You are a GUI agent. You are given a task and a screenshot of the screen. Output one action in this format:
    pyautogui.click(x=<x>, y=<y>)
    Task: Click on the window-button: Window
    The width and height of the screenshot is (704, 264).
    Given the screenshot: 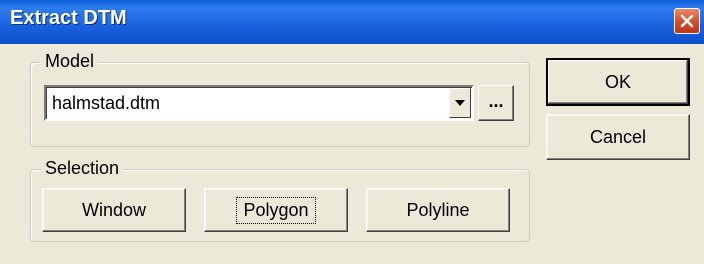 What is the action you would take?
    pyautogui.click(x=114, y=210)
    